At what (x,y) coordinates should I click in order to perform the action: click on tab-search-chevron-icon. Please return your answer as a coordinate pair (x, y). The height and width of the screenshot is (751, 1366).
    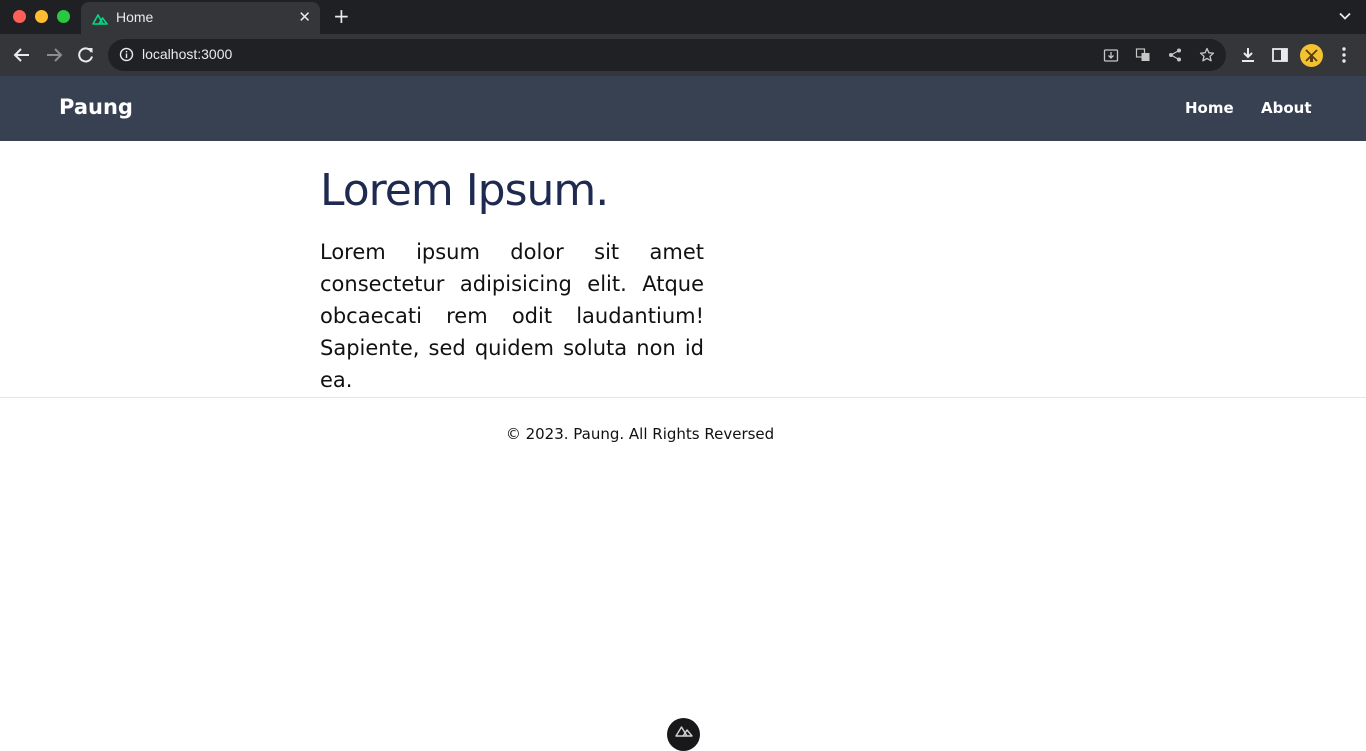
    Looking at the image, I should click on (1345, 16).